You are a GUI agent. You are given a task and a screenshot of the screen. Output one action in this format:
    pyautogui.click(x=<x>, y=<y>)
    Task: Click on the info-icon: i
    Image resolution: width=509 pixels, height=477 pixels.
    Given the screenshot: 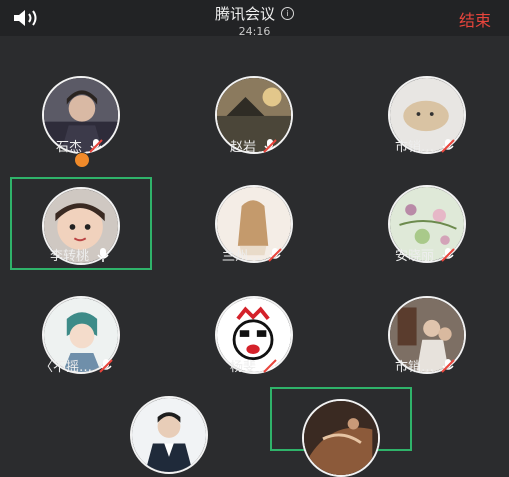 What is the action you would take?
    pyautogui.click(x=287, y=13)
    